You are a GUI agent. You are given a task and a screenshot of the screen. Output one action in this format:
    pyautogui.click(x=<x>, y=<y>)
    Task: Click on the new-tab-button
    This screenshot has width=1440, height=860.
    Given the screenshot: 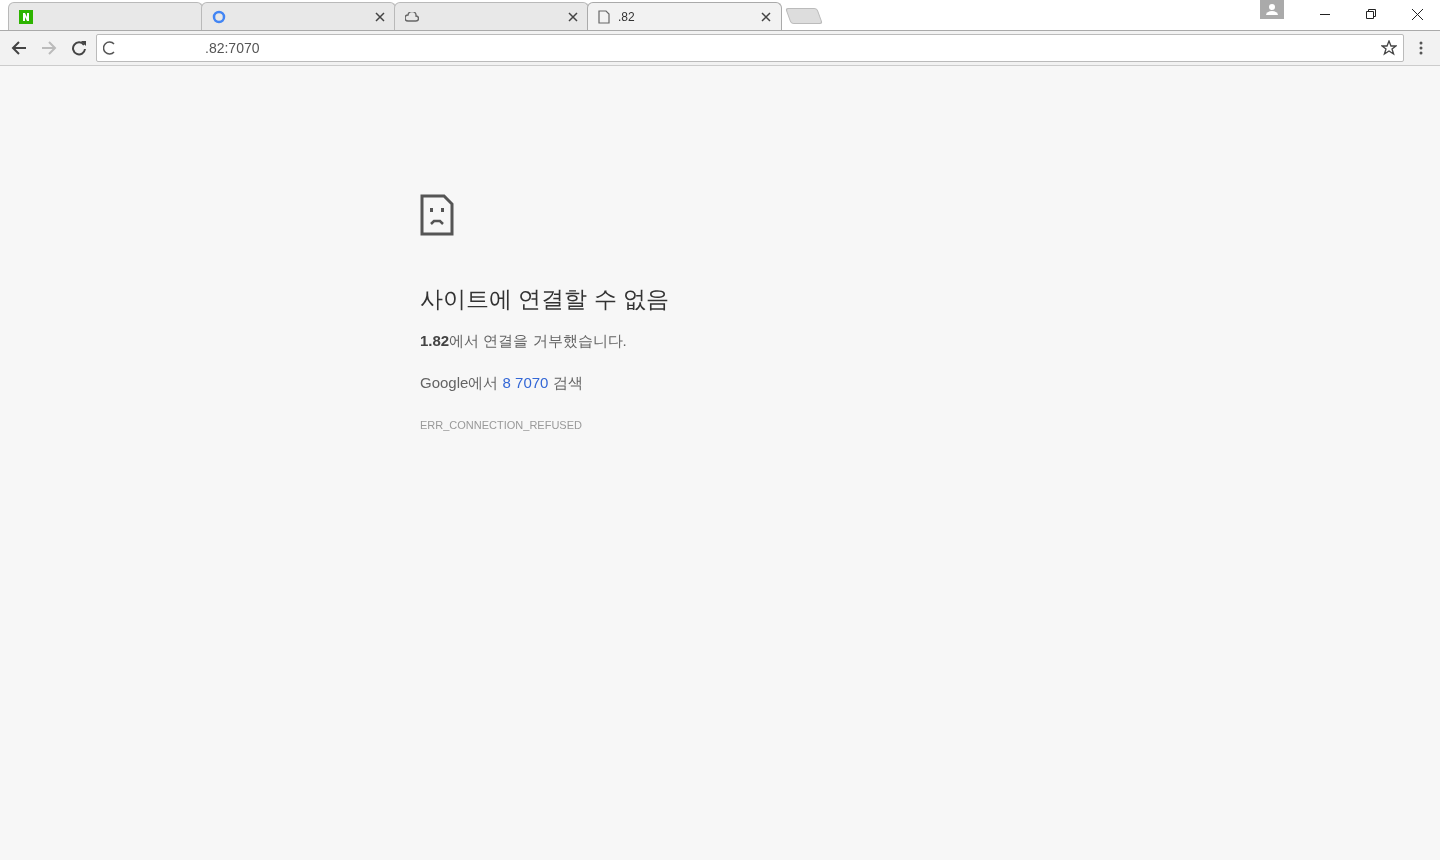 What is the action you would take?
    pyautogui.click(x=804, y=16)
    